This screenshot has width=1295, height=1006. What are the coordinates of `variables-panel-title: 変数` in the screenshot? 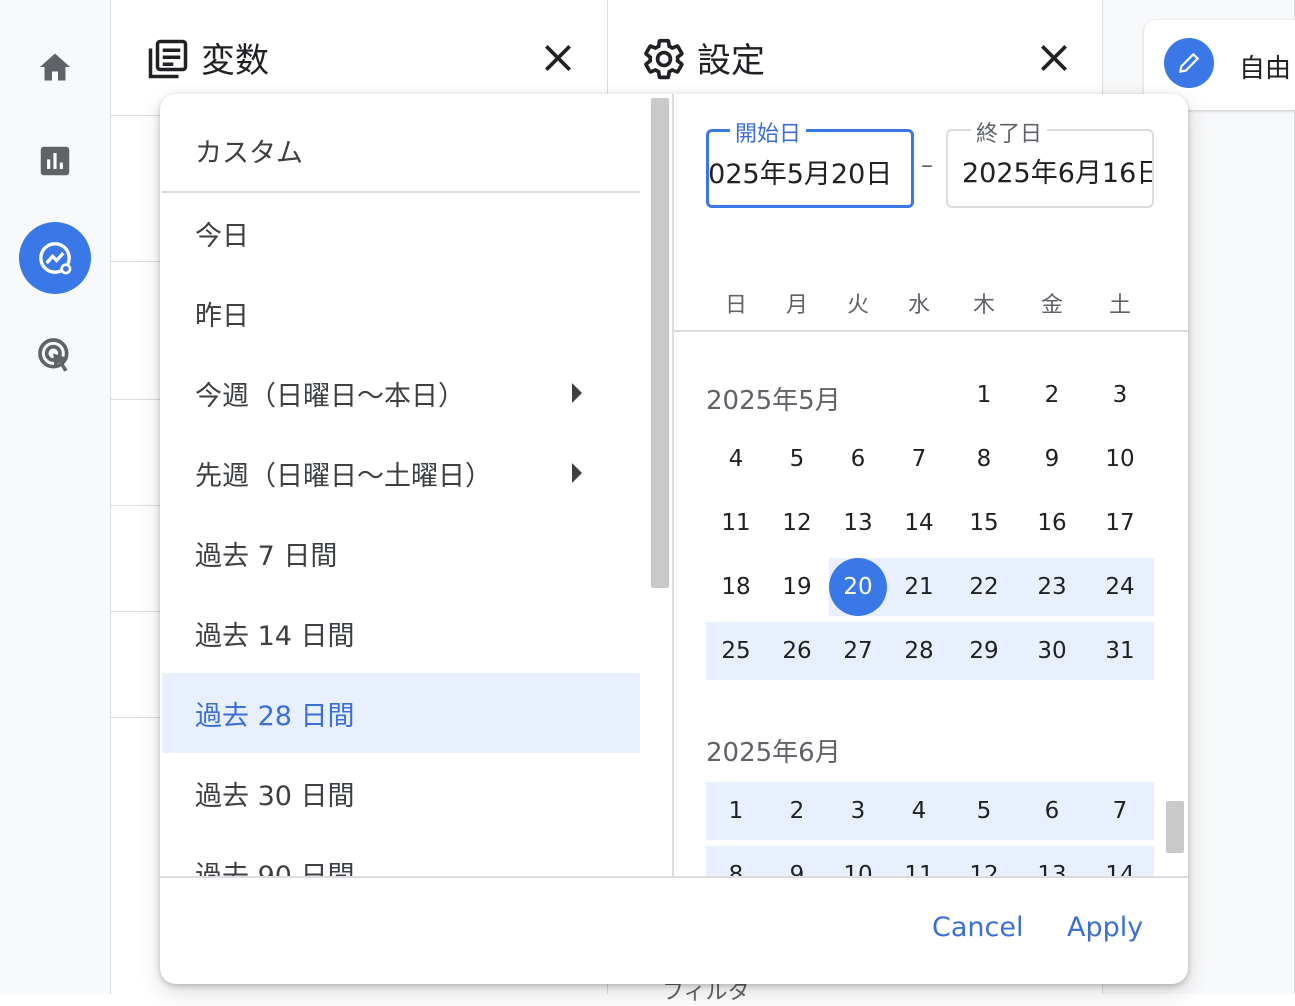 It's located at (235, 61).